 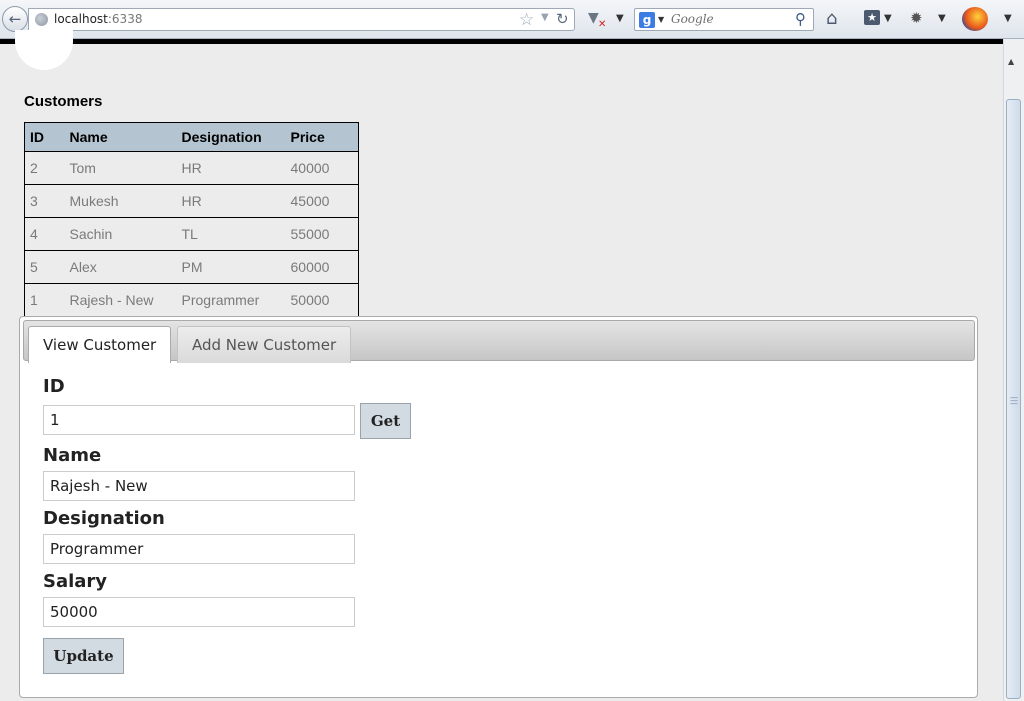 I want to click on grip-icon: — — —, so click(x=1014, y=400).